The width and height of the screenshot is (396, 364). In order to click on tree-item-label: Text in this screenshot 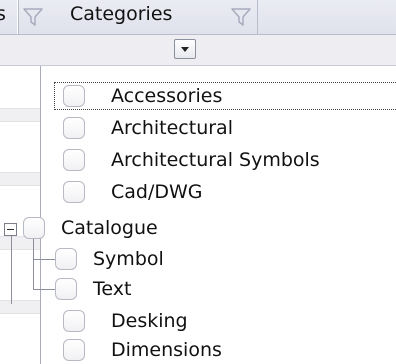, I will do `click(112, 289)`.